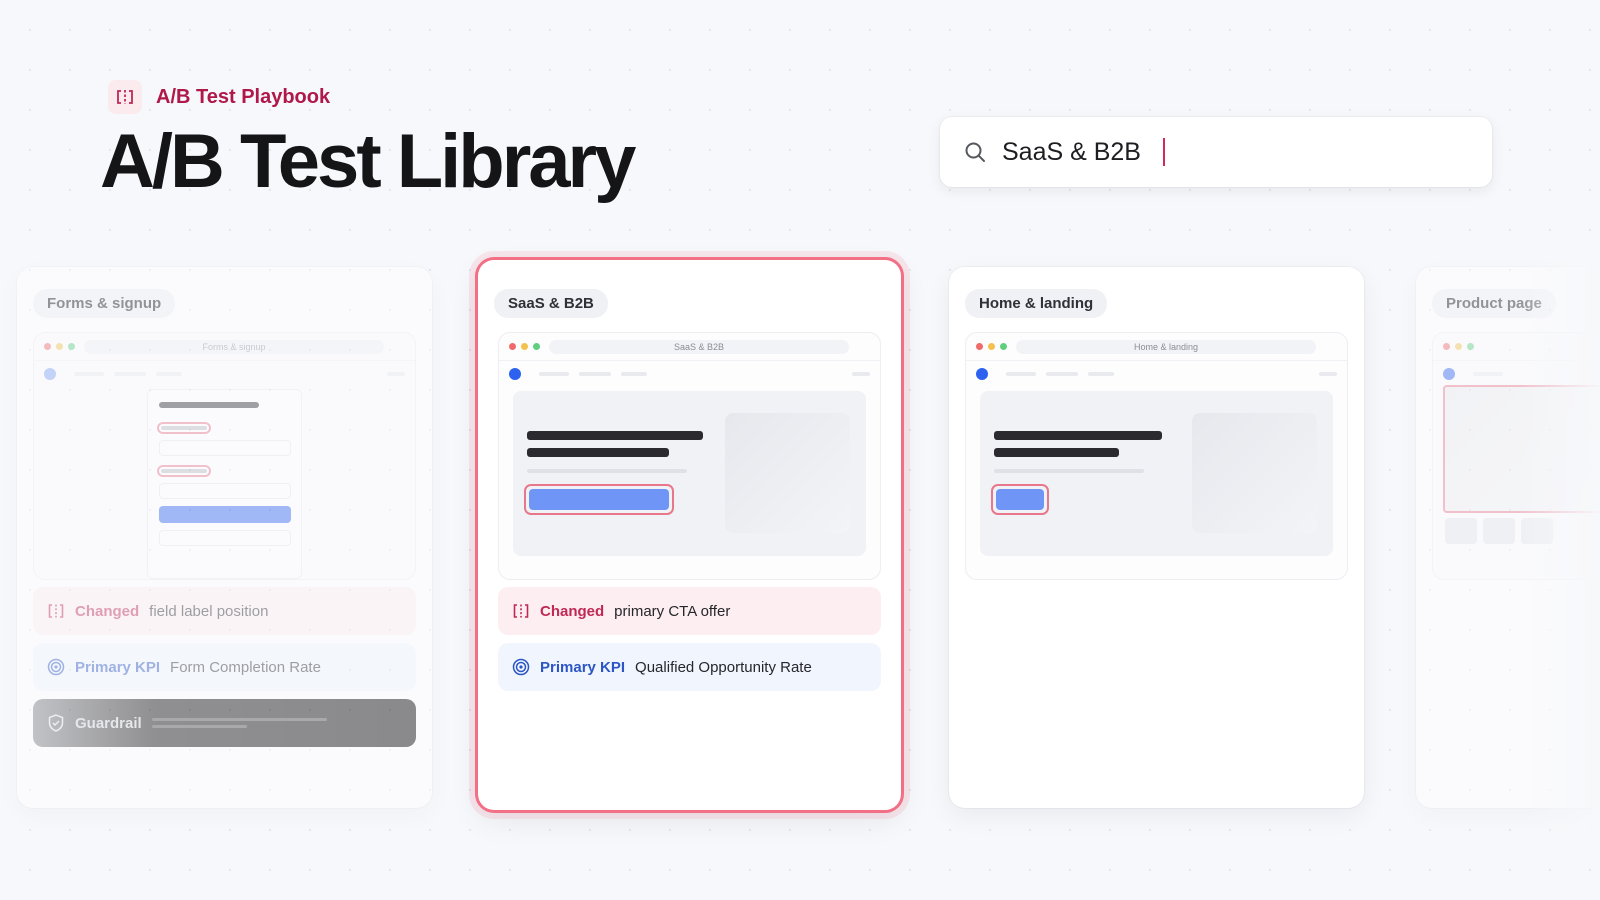  What do you see at coordinates (699, 347) in the screenshot?
I see `mock-url: SaaS & B2B` at bounding box center [699, 347].